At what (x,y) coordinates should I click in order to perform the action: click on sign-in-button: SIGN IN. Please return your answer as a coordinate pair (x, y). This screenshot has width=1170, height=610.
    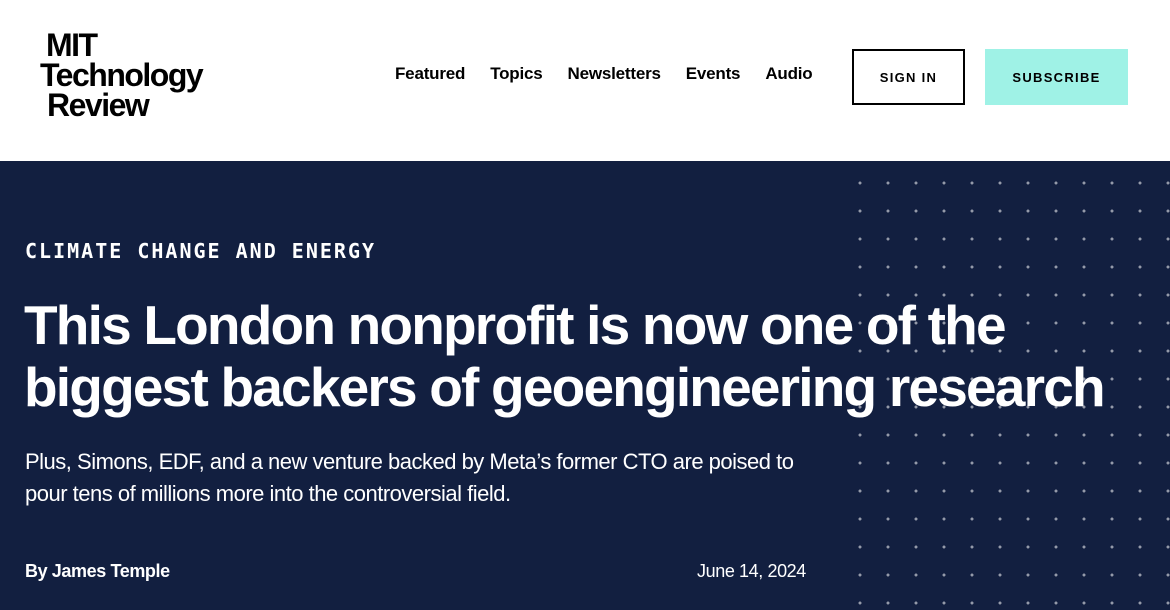
    Looking at the image, I should click on (908, 77).